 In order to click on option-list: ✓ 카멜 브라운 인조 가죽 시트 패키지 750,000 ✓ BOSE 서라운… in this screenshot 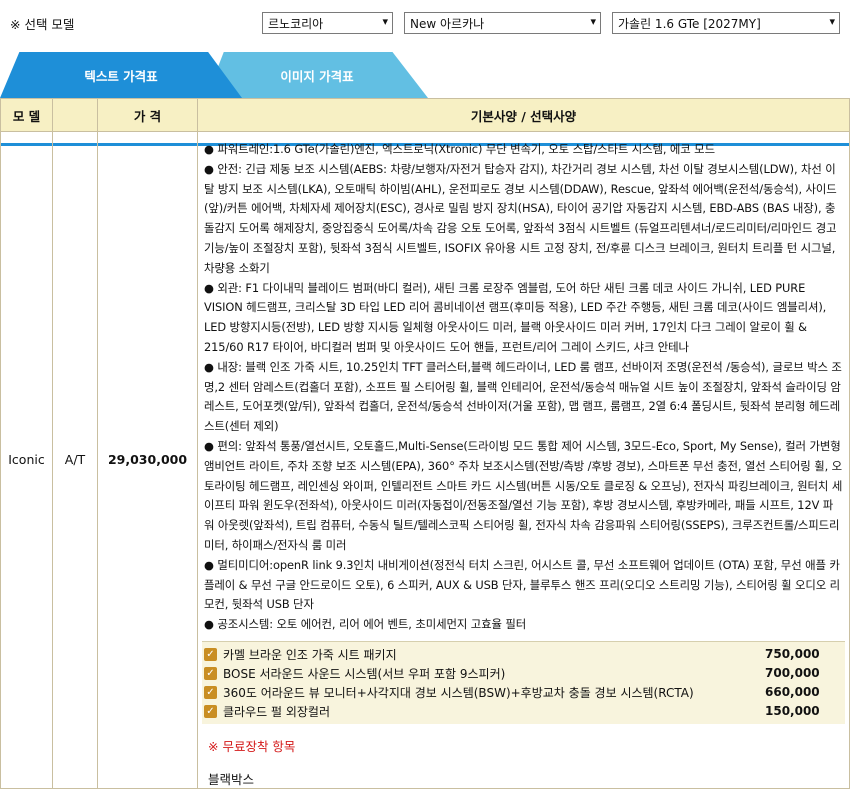, I will do `click(523, 682)`.